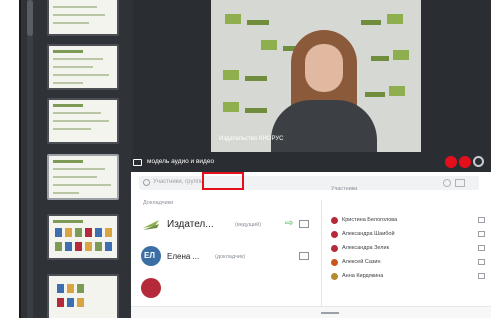 The height and width of the screenshot is (318, 491). What do you see at coordinates (321, 255) in the screenshot?
I see `columns-divider` at bounding box center [321, 255].